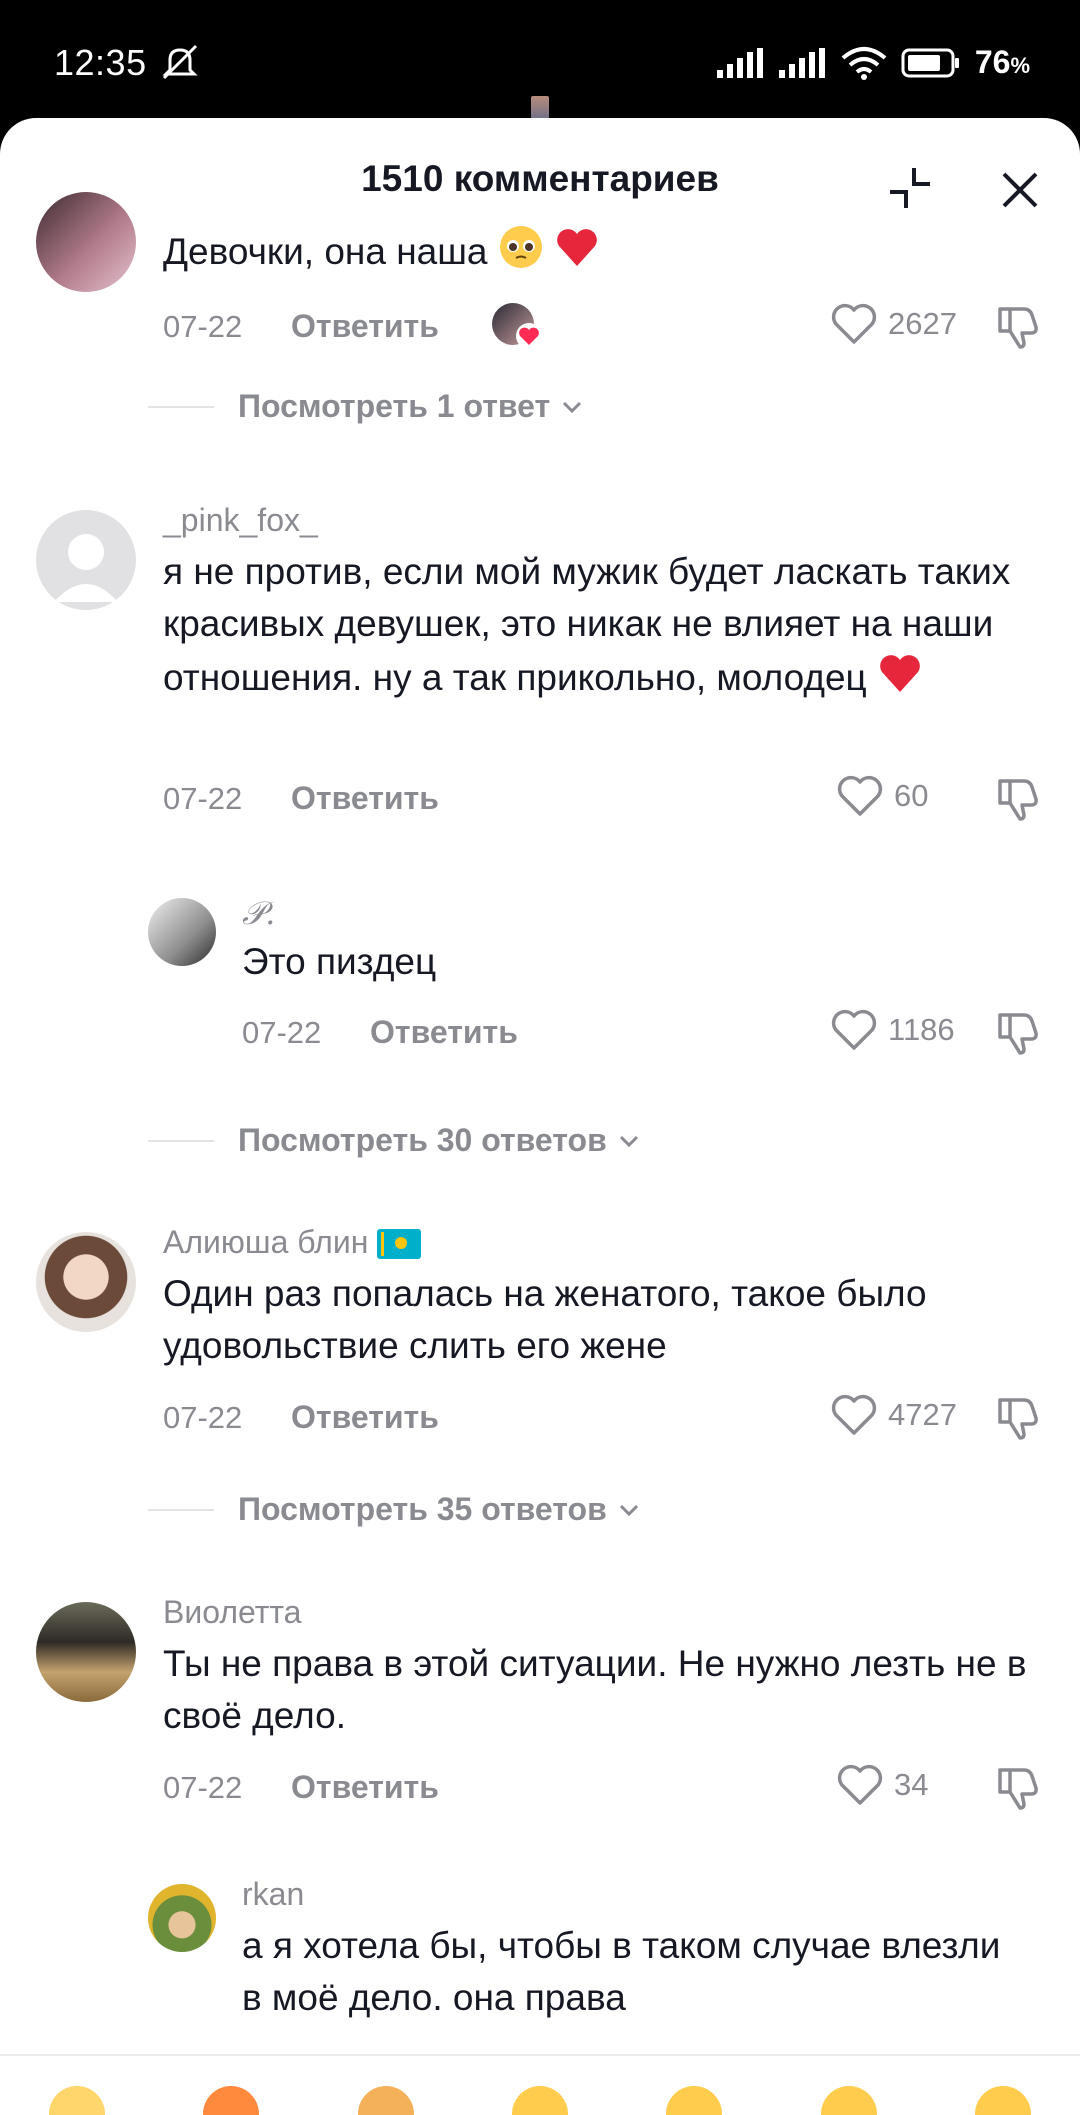 The height and width of the screenshot is (2115, 1080). I want to click on like-count: 60, so click(911, 795).